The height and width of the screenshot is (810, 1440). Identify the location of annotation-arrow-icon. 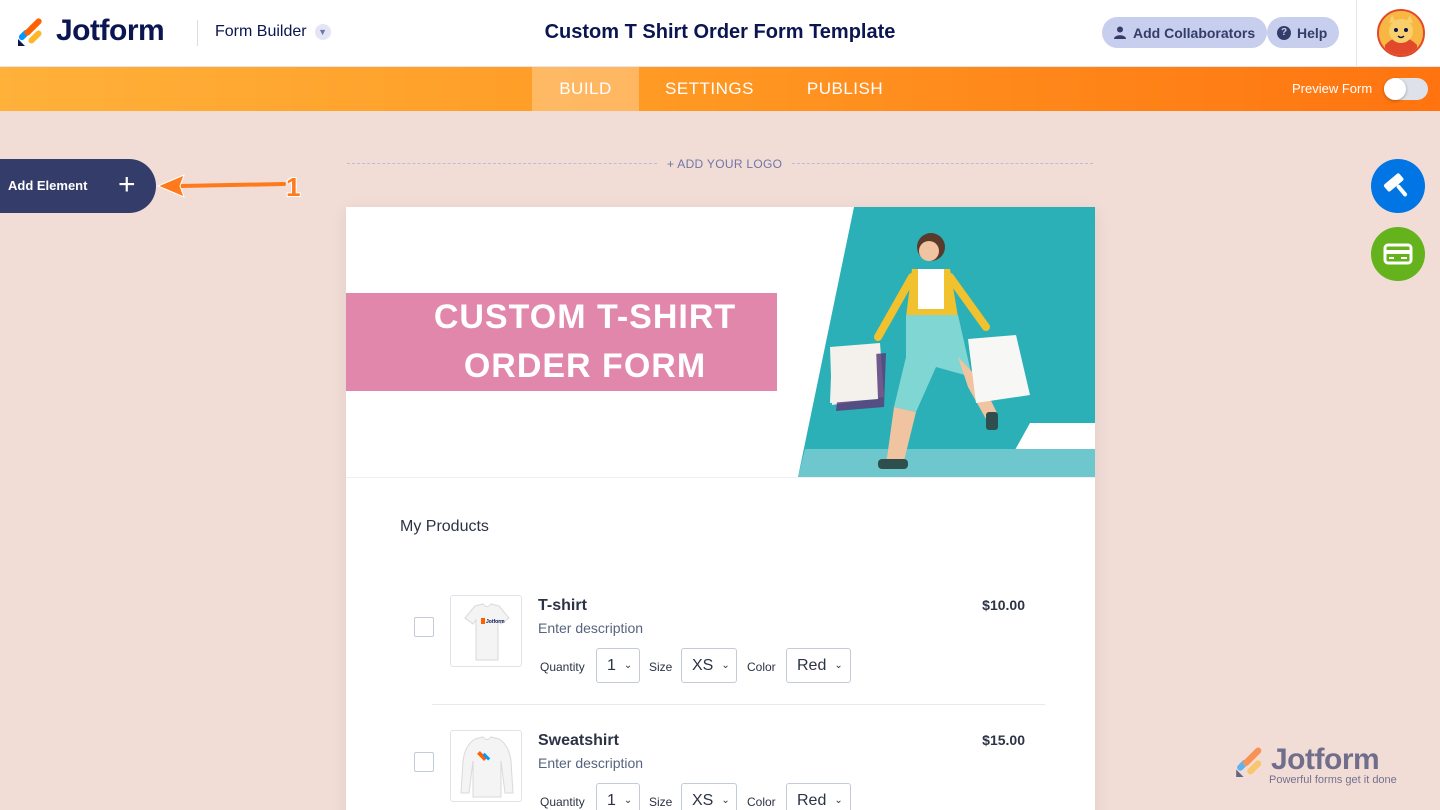
(221, 186).